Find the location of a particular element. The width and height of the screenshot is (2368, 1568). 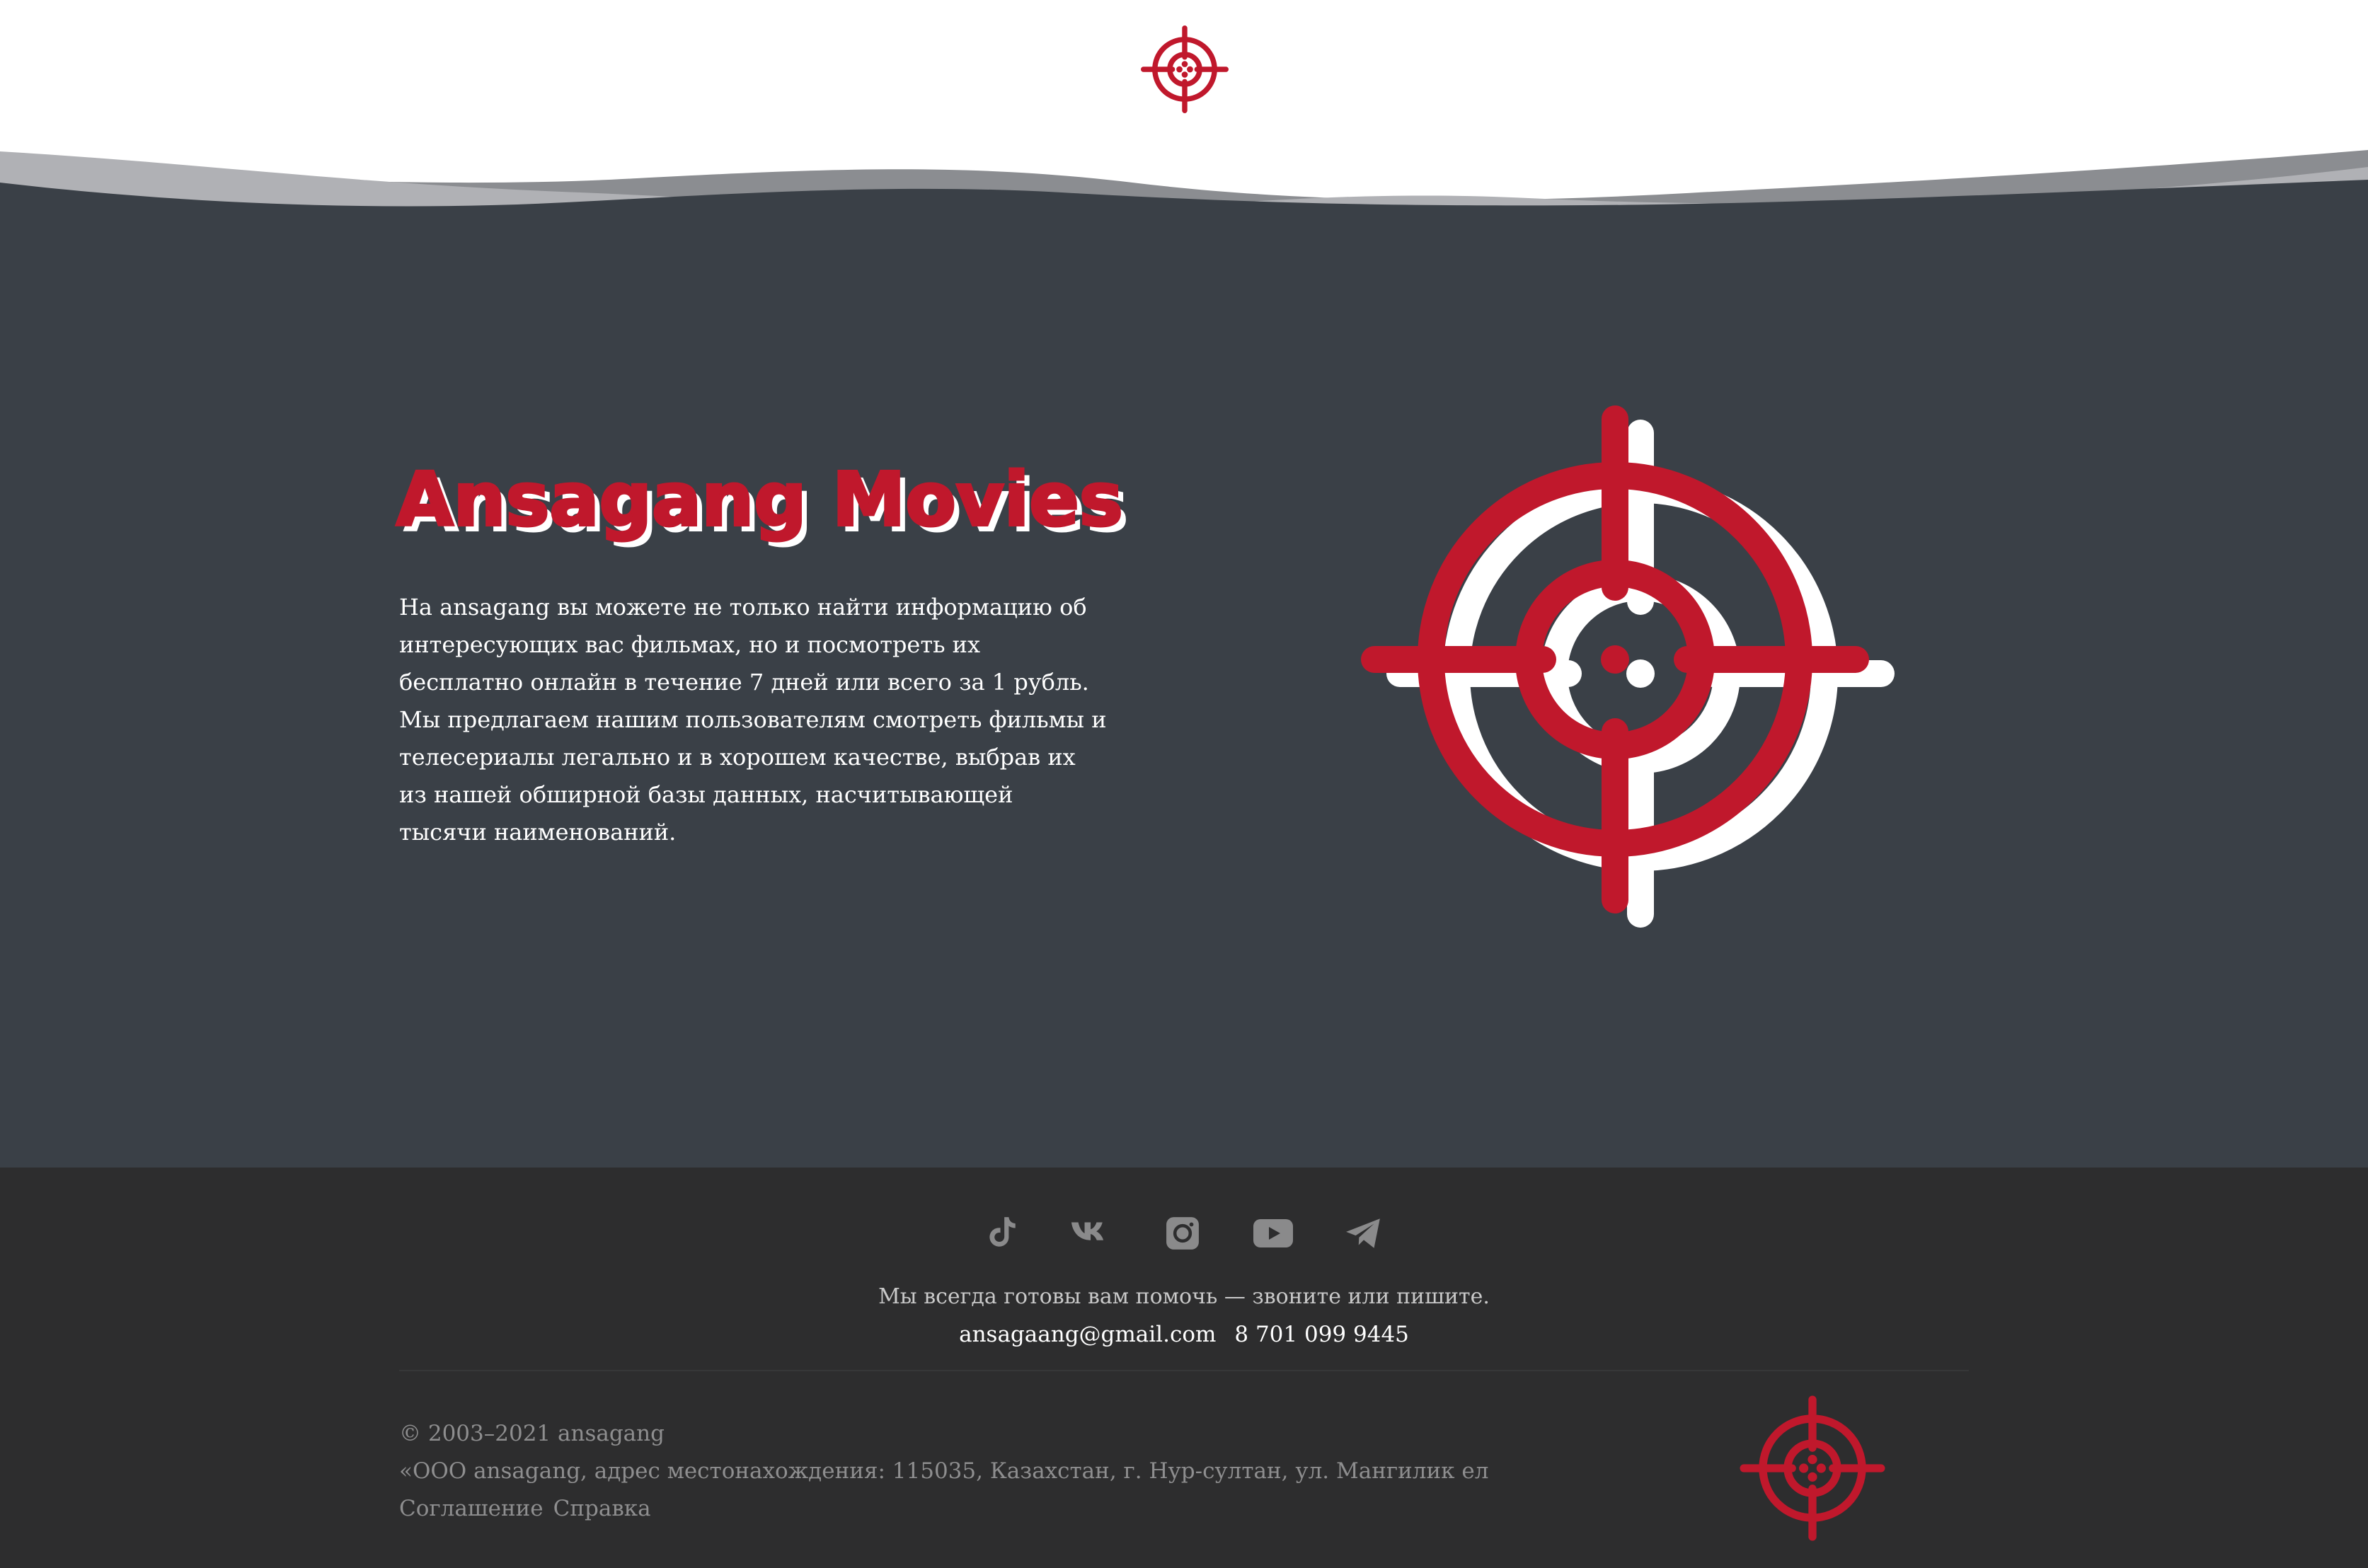

agreement-link: Соглашение is located at coordinates (472, 1508).